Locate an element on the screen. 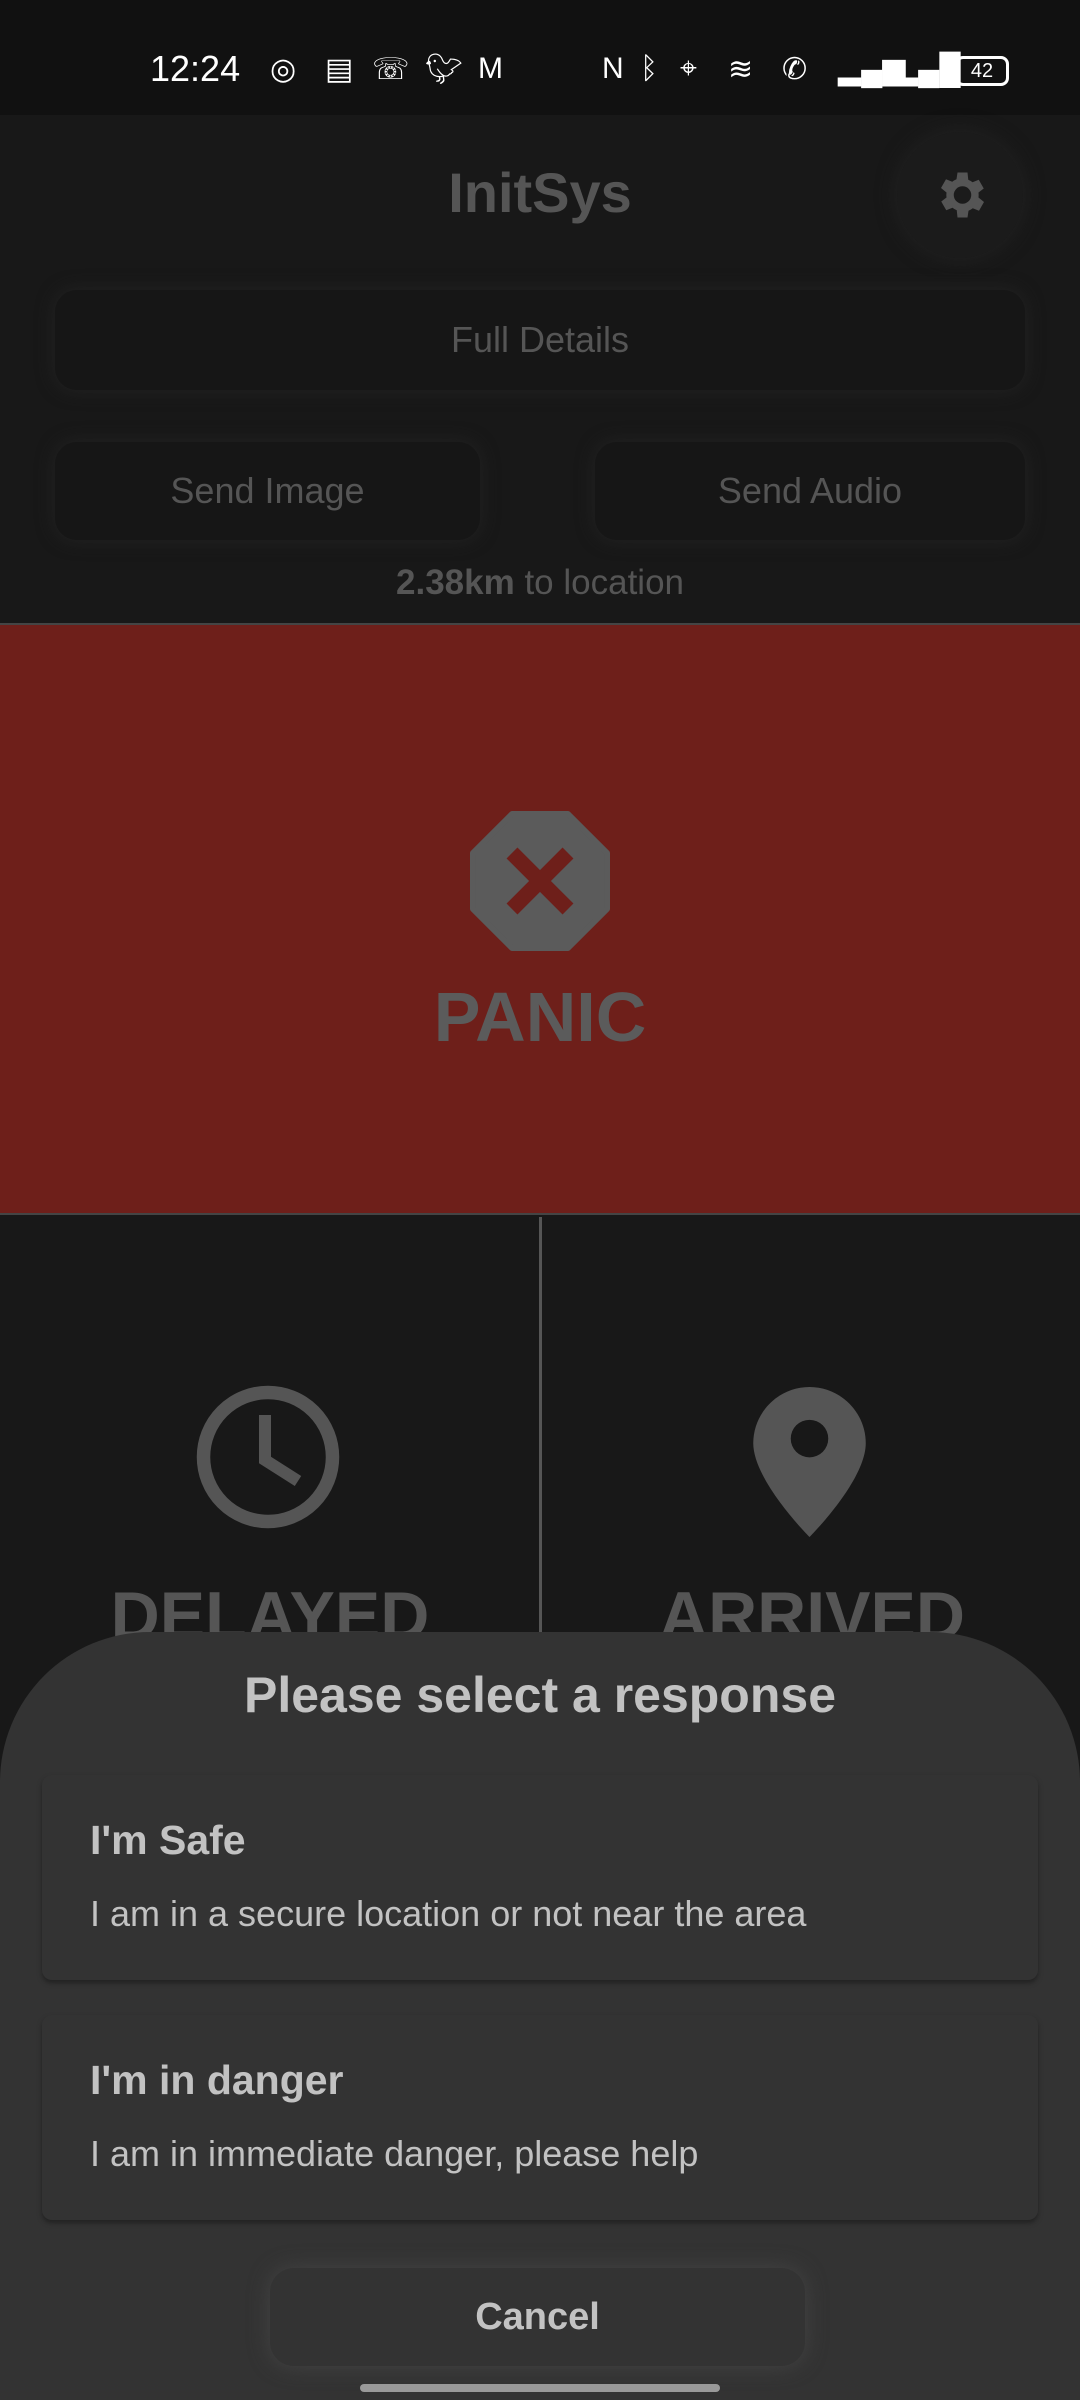 The image size is (1080, 2400). settings-button is located at coordinates (960, 195).